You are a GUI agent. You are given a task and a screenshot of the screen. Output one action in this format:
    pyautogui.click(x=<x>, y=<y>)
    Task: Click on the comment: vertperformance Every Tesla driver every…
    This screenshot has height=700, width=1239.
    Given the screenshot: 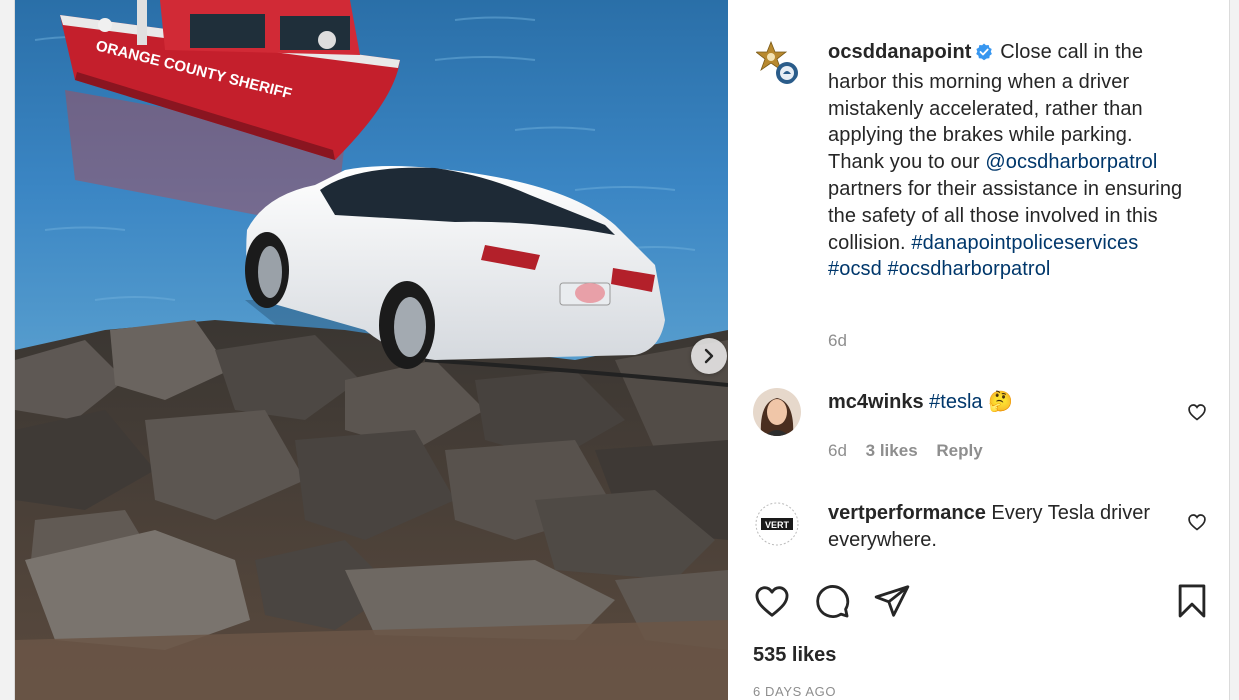 What is the action you would take?
    pyautogui.click(x=998, y=527)
    